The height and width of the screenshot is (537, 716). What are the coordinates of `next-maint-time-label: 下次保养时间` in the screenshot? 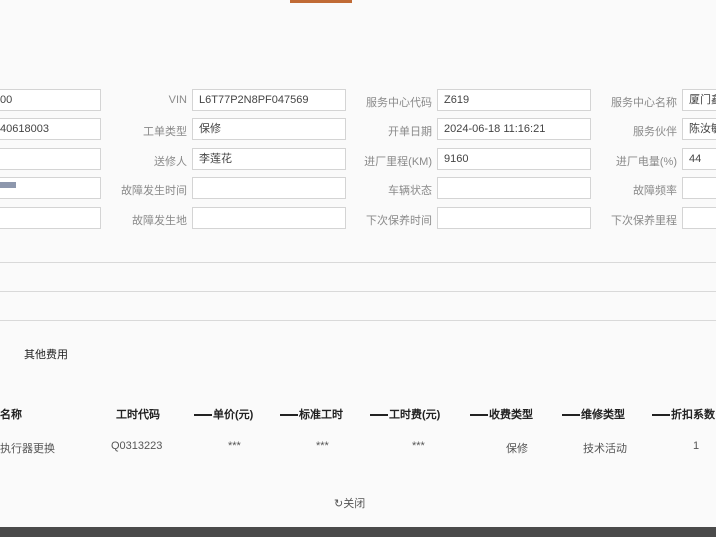 It's located at (399, 221).